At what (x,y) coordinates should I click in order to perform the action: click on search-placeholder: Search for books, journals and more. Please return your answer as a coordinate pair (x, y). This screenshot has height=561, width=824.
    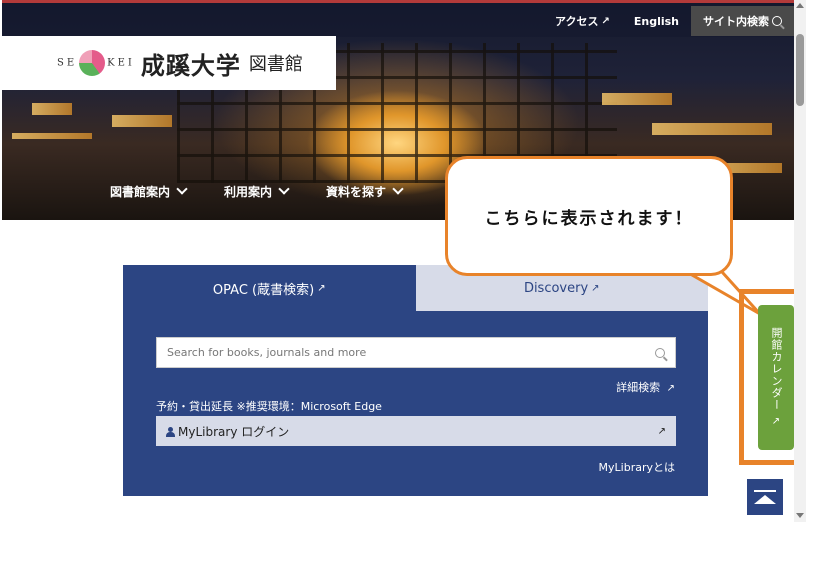
    Looking at the image, I should click on (267, 352).